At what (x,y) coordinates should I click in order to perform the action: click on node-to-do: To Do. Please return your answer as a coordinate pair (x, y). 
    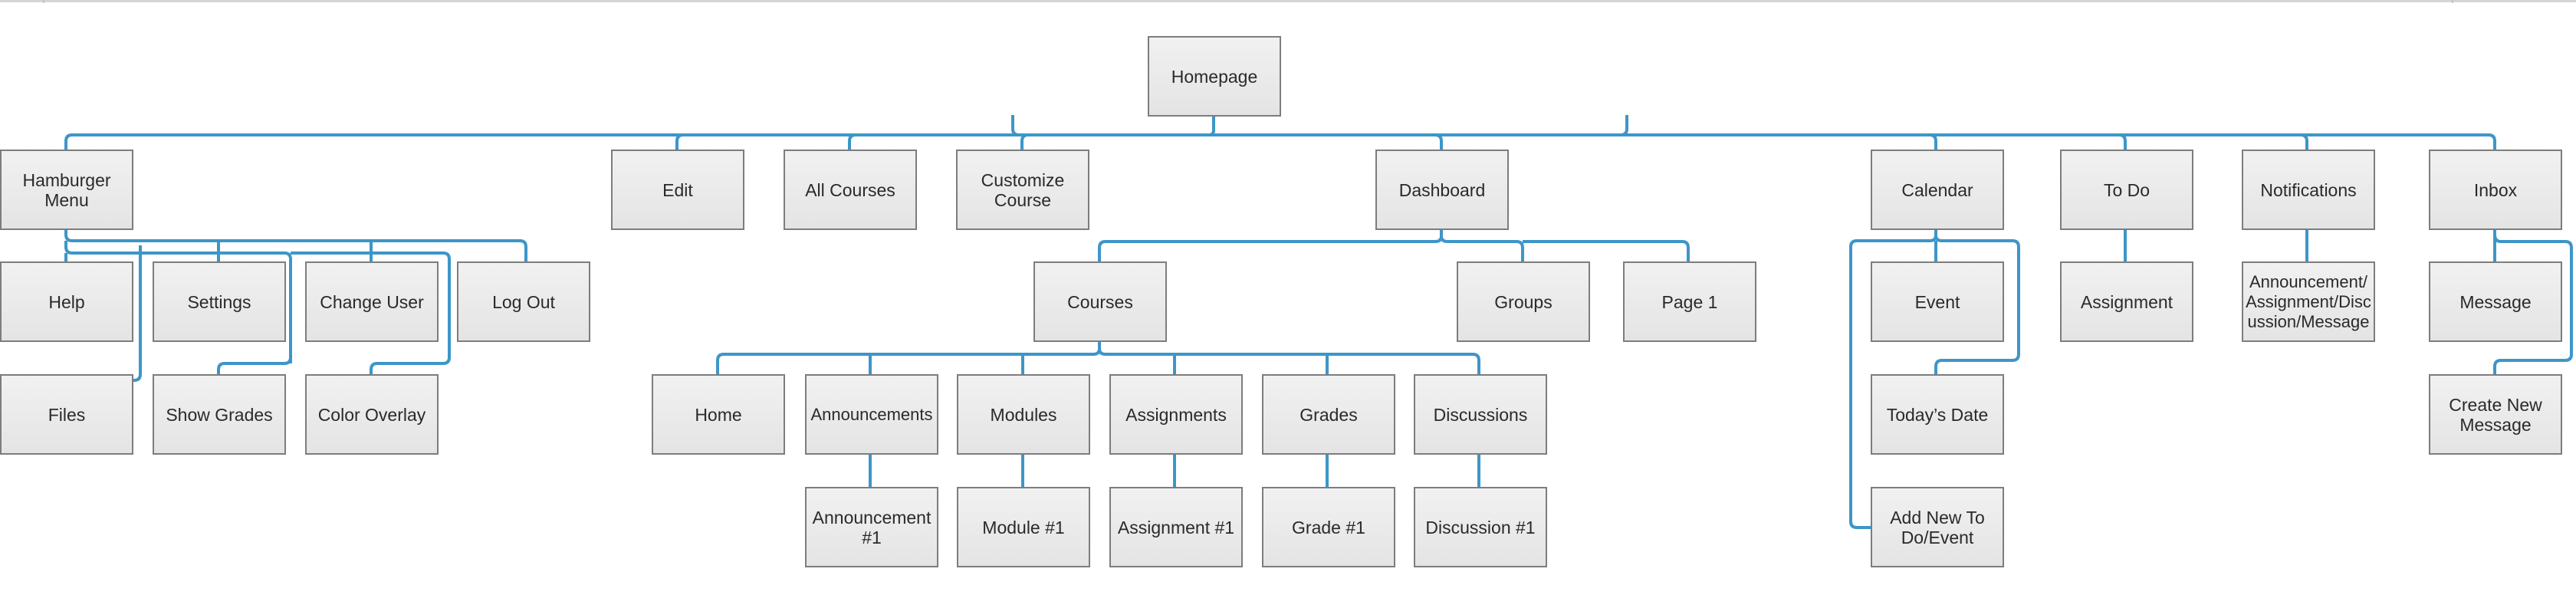
    Looking at the image, I should click on (2126, 190).